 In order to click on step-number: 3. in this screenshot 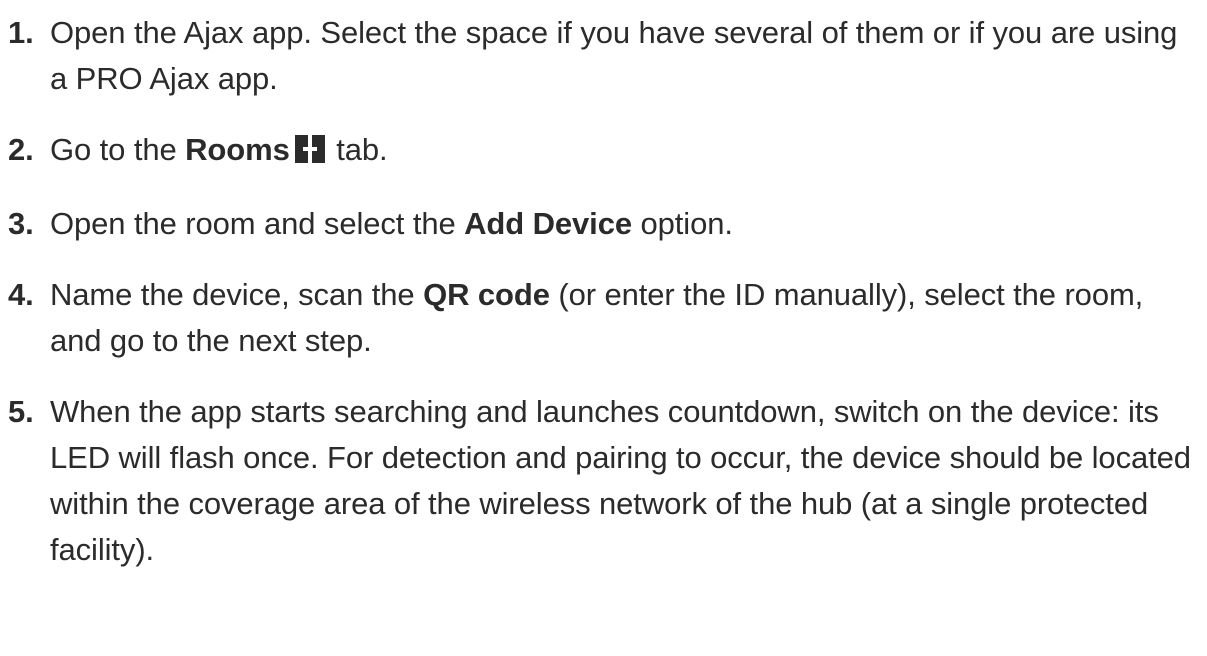, I will do `click(21, 223)`.